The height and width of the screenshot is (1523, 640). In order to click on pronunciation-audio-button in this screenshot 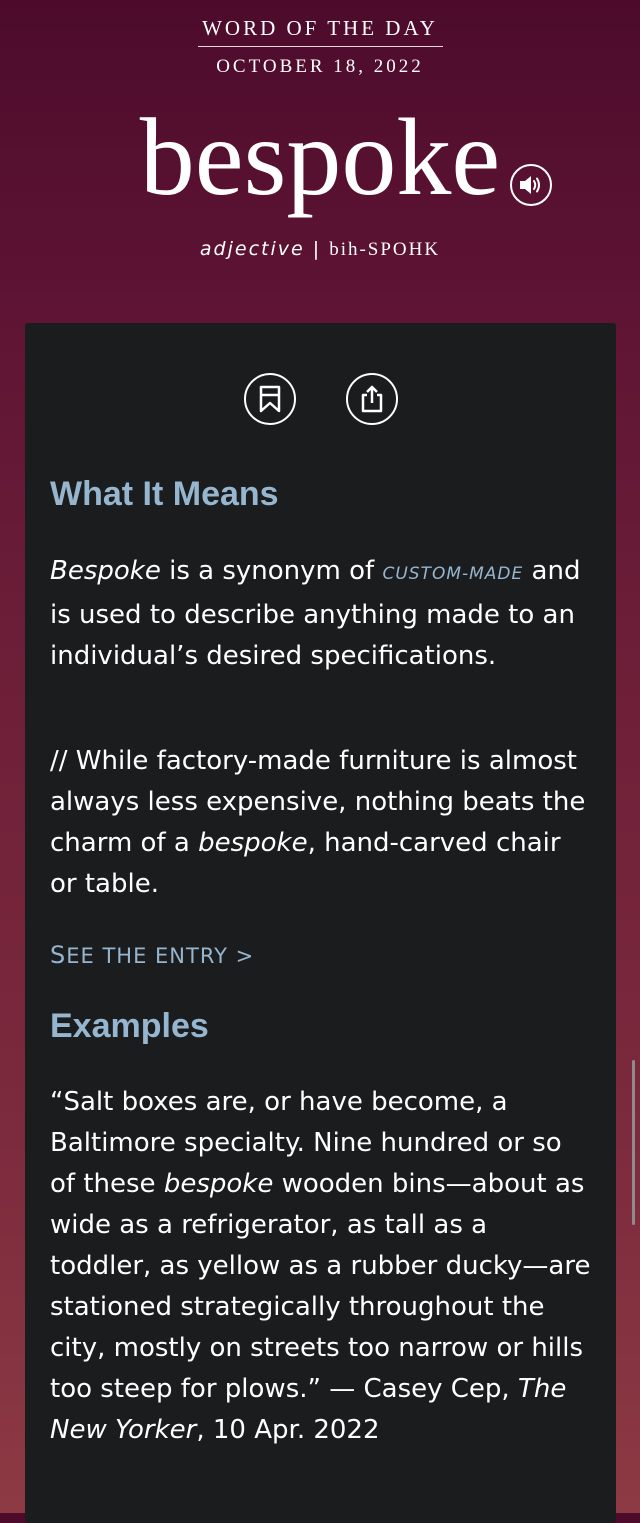, I will do `click(531, 185)`.